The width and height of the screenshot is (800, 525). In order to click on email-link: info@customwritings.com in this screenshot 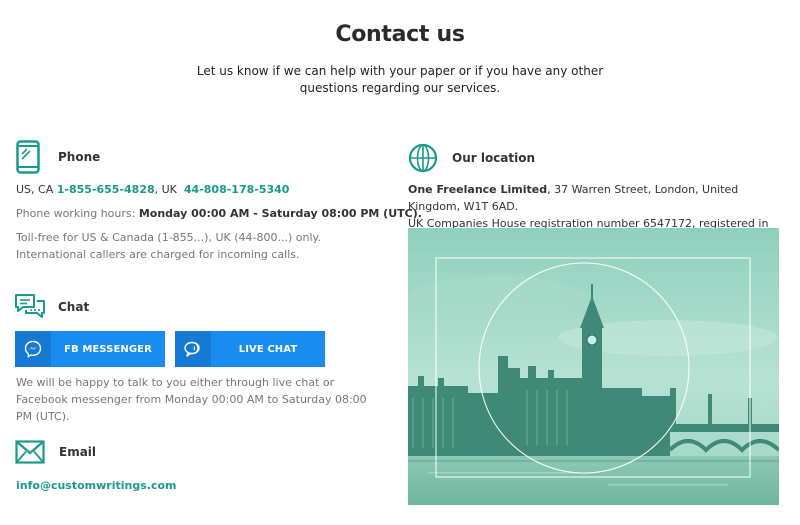, I will do `click(96, 485)`.